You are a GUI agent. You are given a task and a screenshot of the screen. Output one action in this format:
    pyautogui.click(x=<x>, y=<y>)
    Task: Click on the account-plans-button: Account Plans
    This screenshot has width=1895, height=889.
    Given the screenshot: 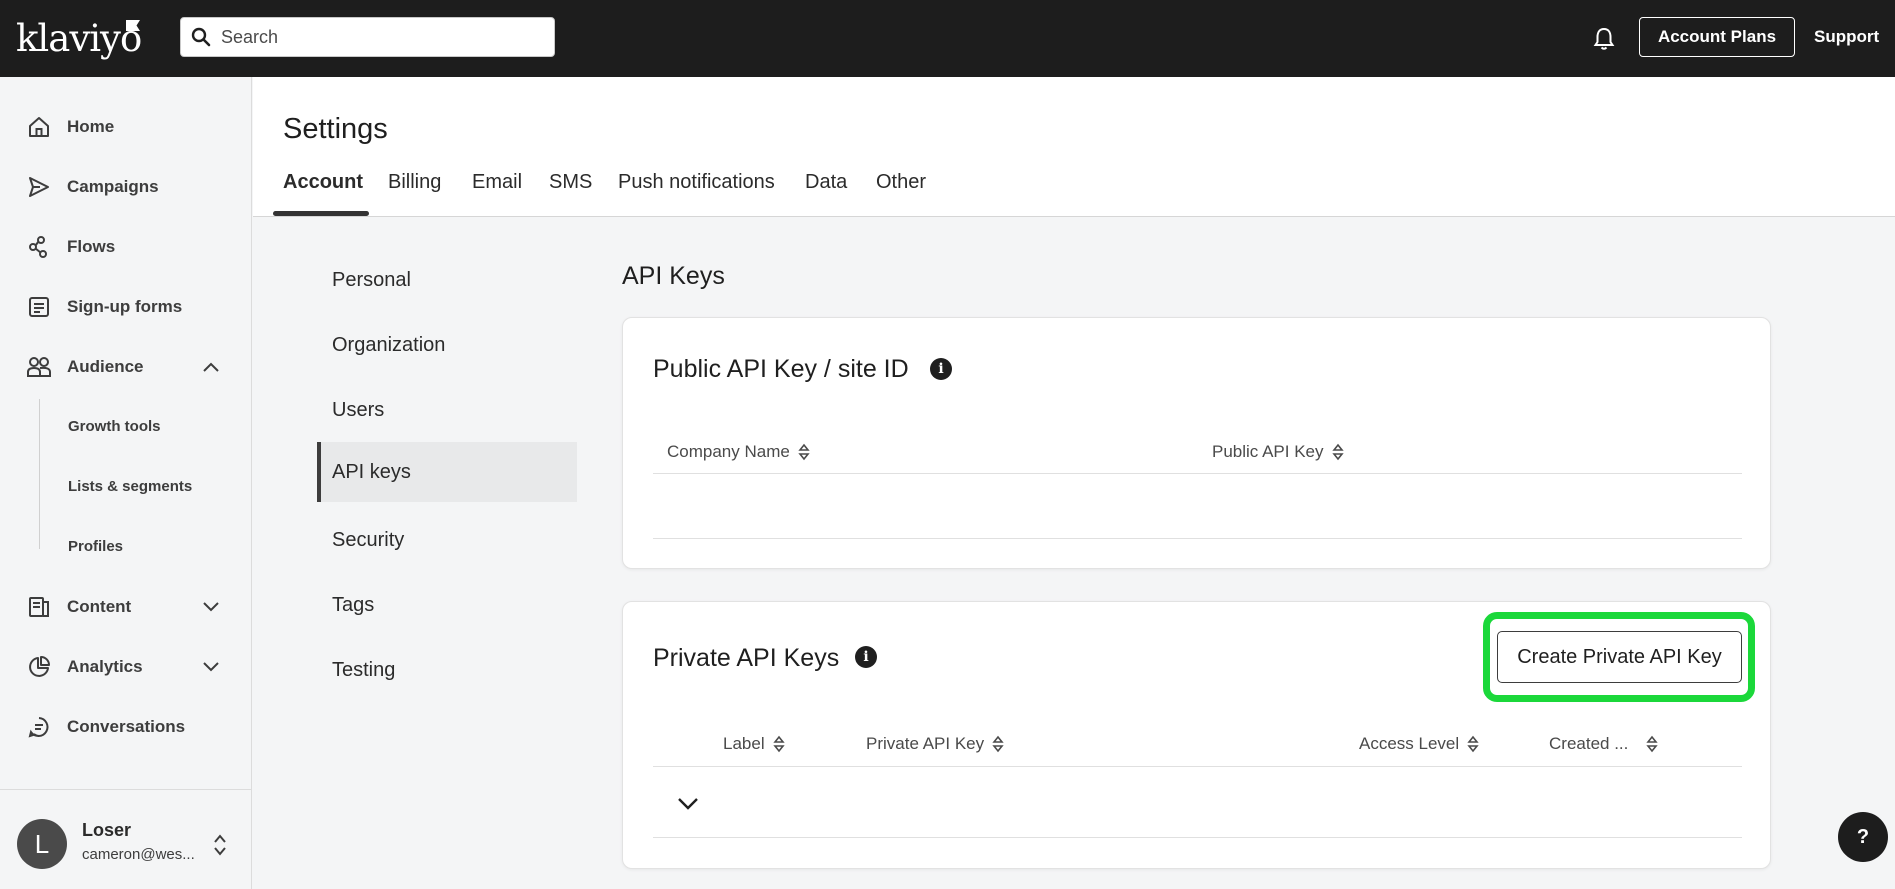 What is the action you would take?
    pyautogui.click(x=1717, y=37)
    